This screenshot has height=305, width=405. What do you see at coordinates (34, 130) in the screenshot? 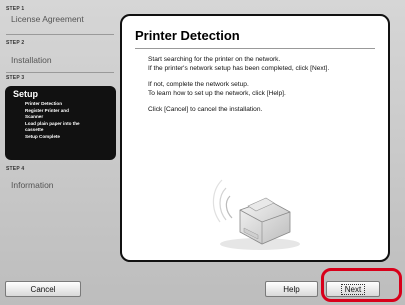
I see `substep-item: cassette` at bounding box center [34, 130].